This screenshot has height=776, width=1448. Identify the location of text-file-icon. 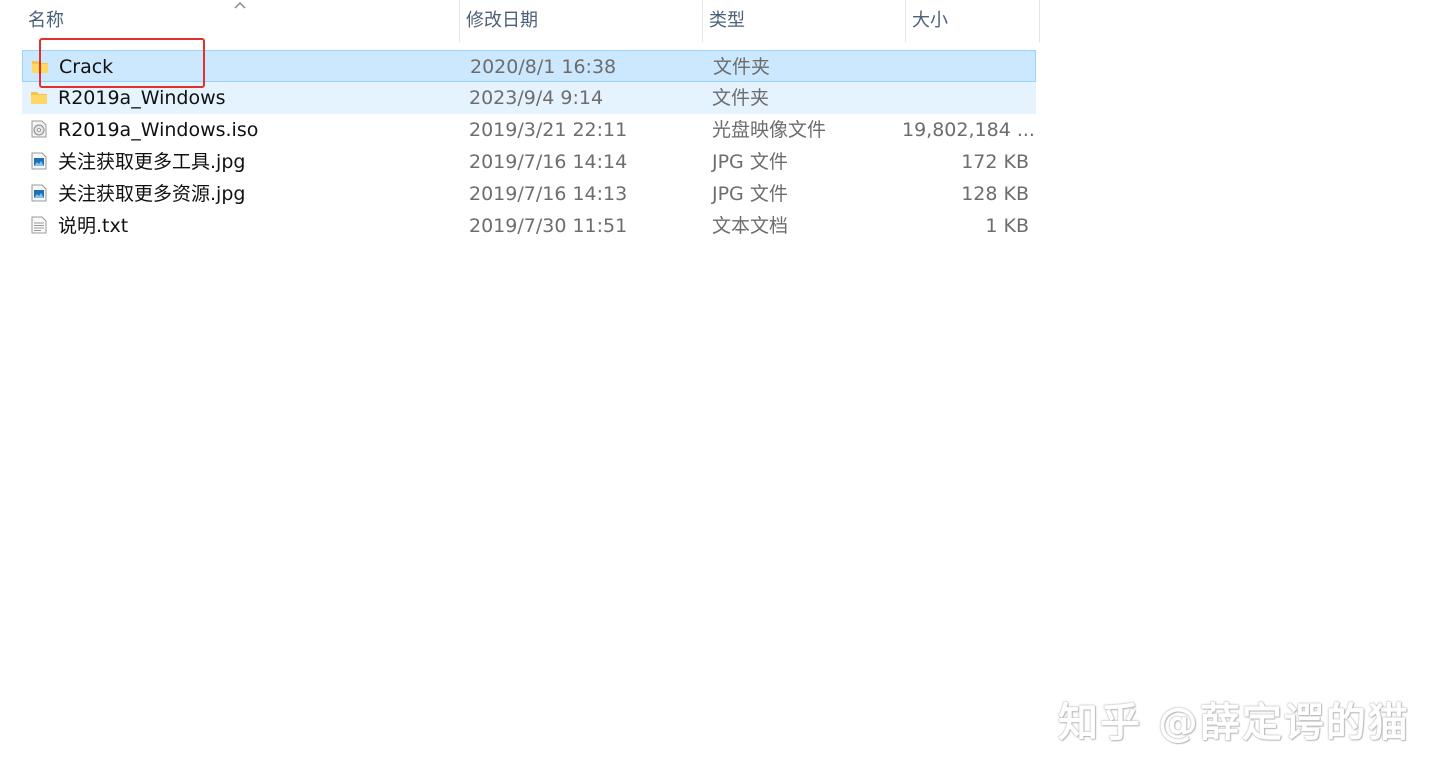
(39, 225).